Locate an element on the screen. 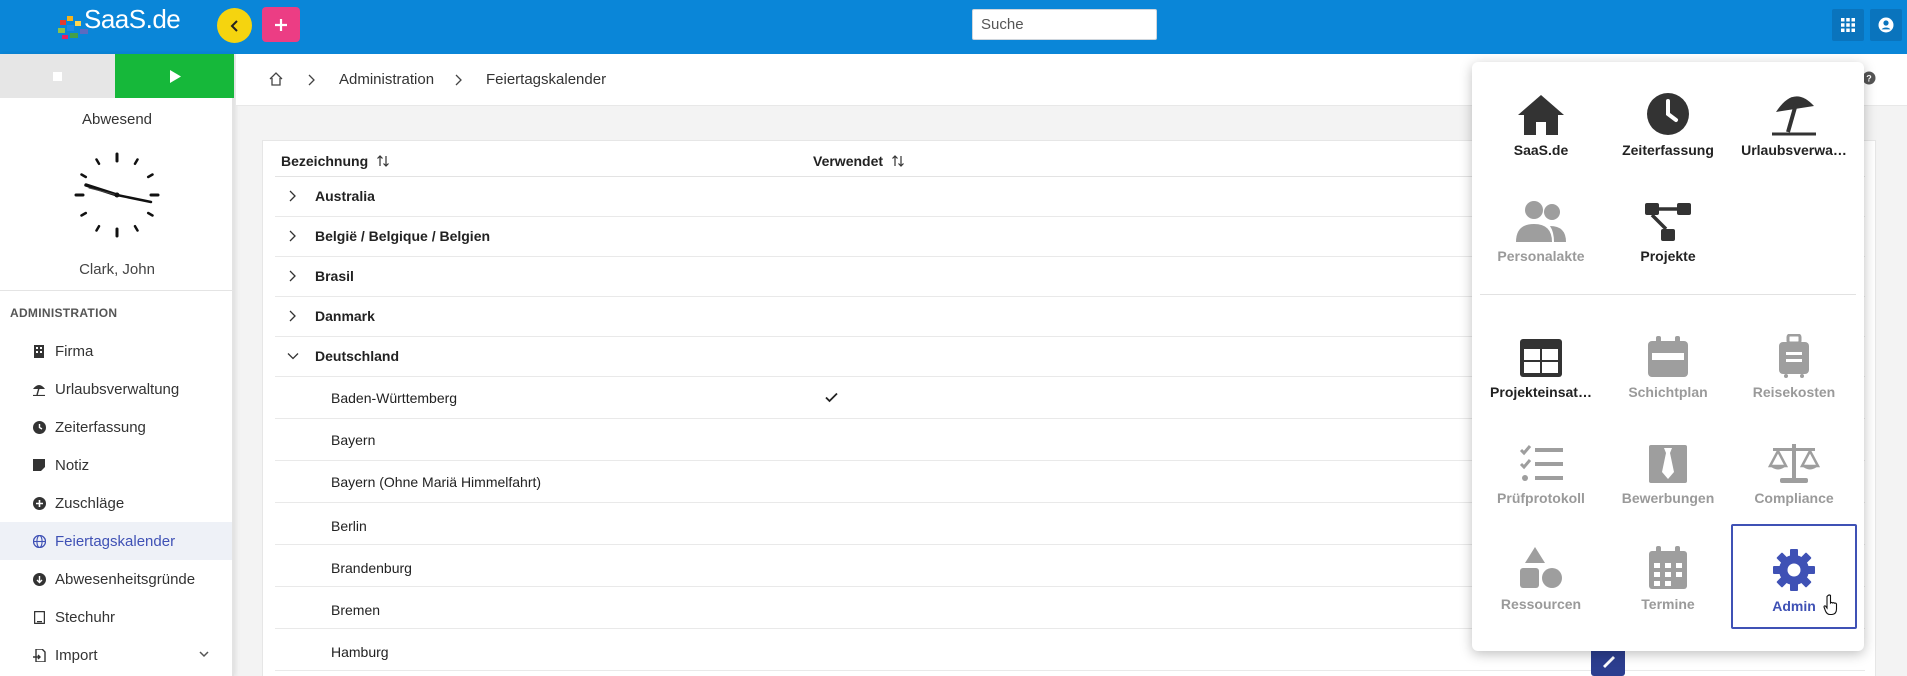 This screenshot has width=1907, height=676. time-tracking-controls is located at coordinates (117, 76).